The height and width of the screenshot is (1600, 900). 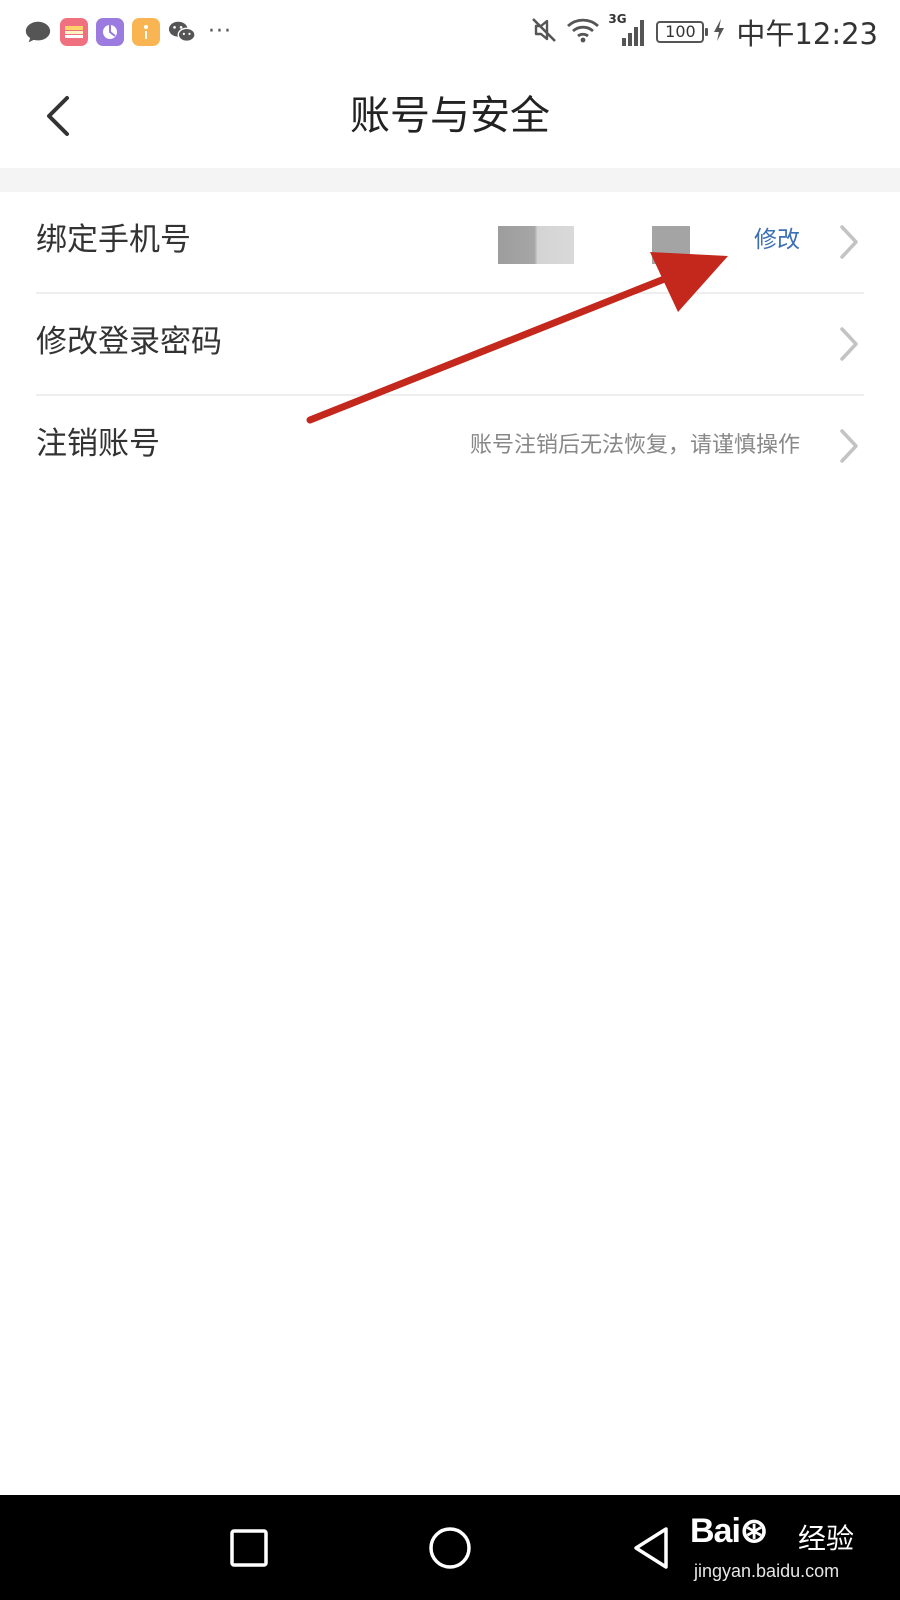 What do you see at coordinates (628, 30) in the screenshot?
I see `signal-icon: 3G` at bounding box center [628, 30].